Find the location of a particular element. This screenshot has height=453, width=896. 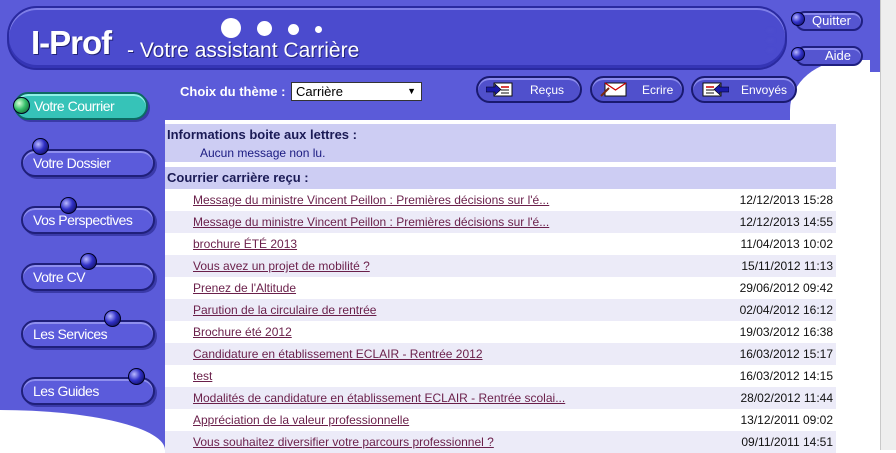

nav-les-services: Les Services is located at coordinates (88, 334).